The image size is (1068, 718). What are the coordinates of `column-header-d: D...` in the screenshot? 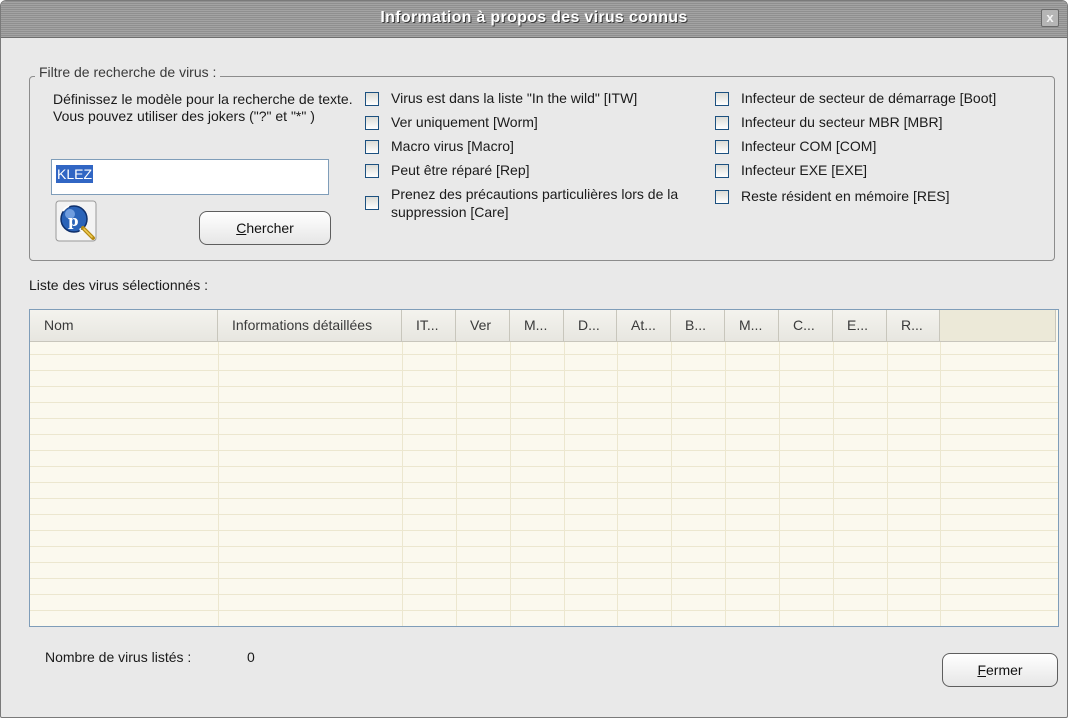 It's located at (590, 326).